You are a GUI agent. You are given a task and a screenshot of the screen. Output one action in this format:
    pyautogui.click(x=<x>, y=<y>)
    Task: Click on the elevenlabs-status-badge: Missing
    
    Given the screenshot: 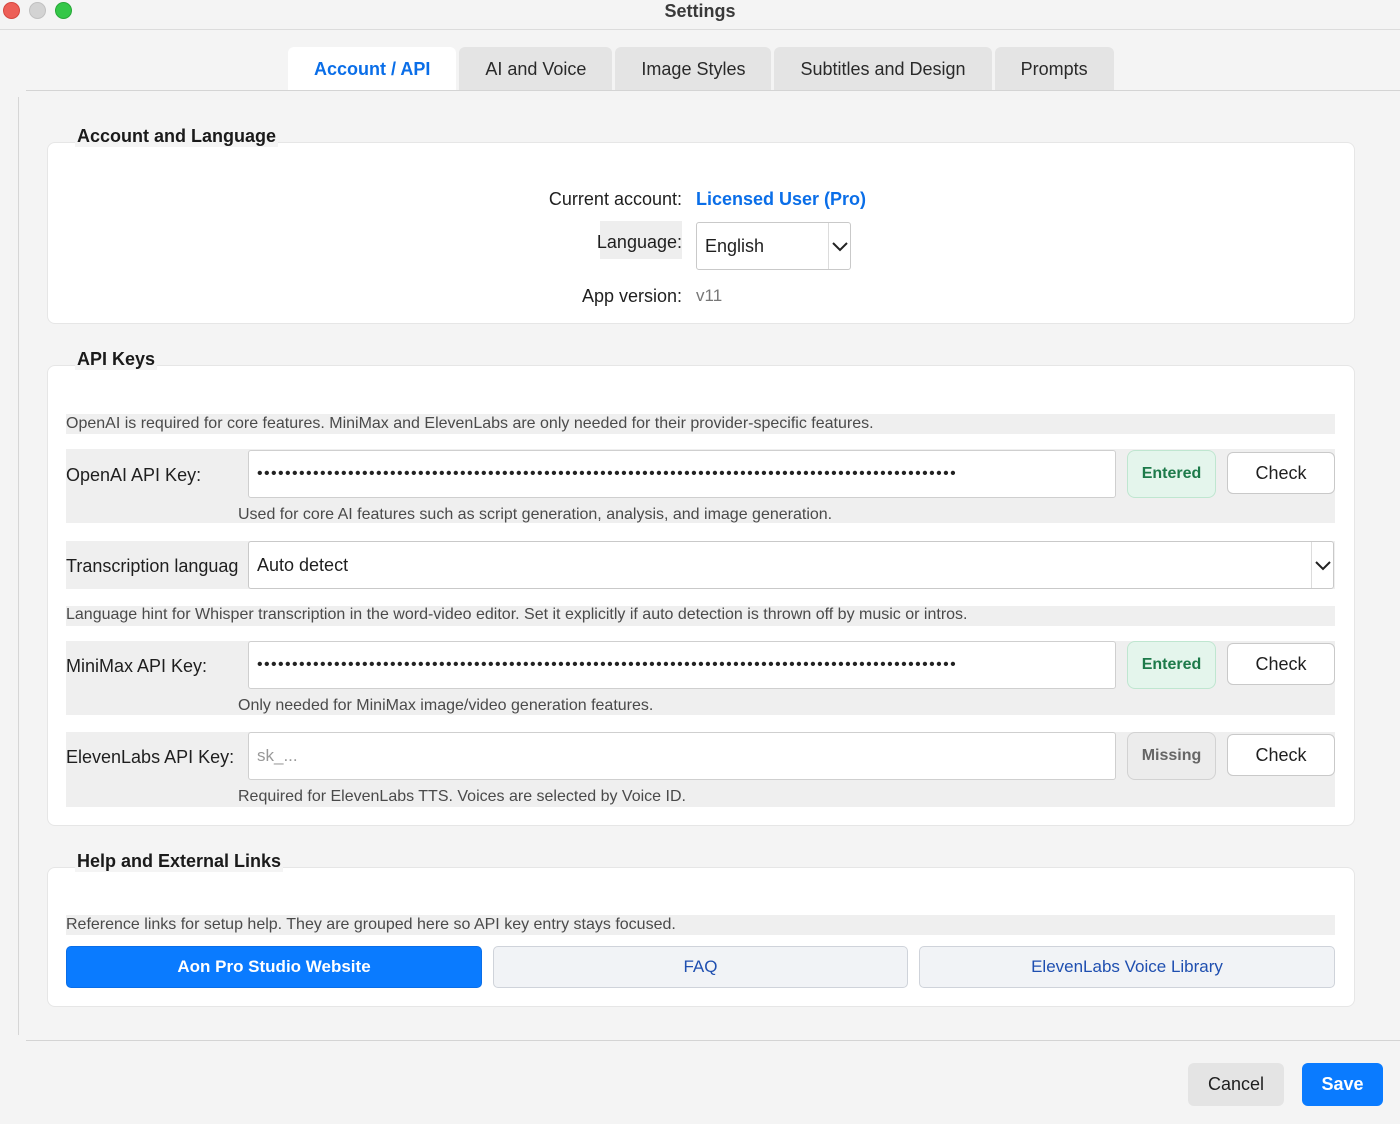 What is the action you would take?
    pyautogui.click(x=1171, y=756)
    